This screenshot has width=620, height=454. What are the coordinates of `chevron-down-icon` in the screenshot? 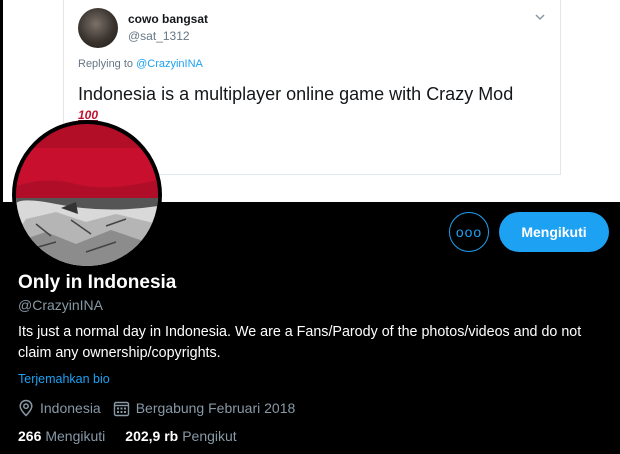 It's located at (540, 17).